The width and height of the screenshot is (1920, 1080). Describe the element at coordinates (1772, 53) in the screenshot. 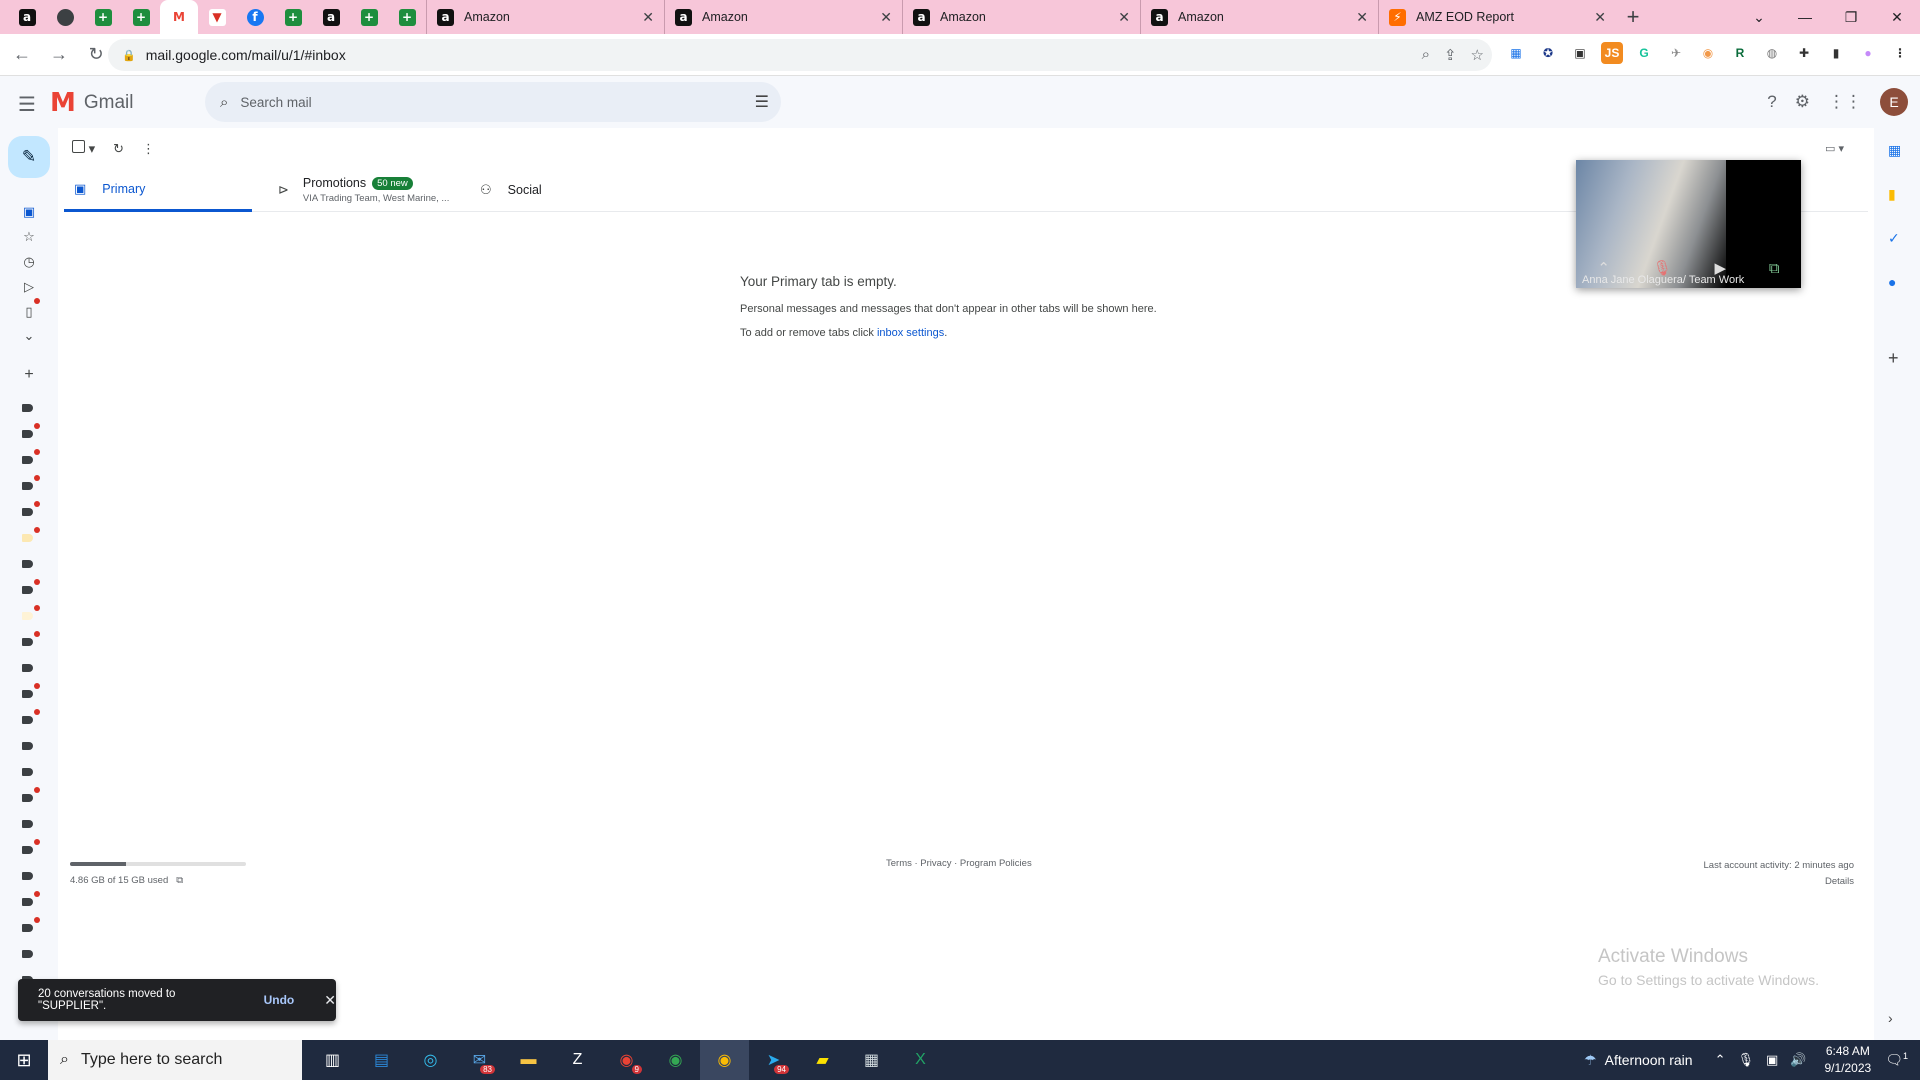

I see `extension-icon: ◍` at that location.